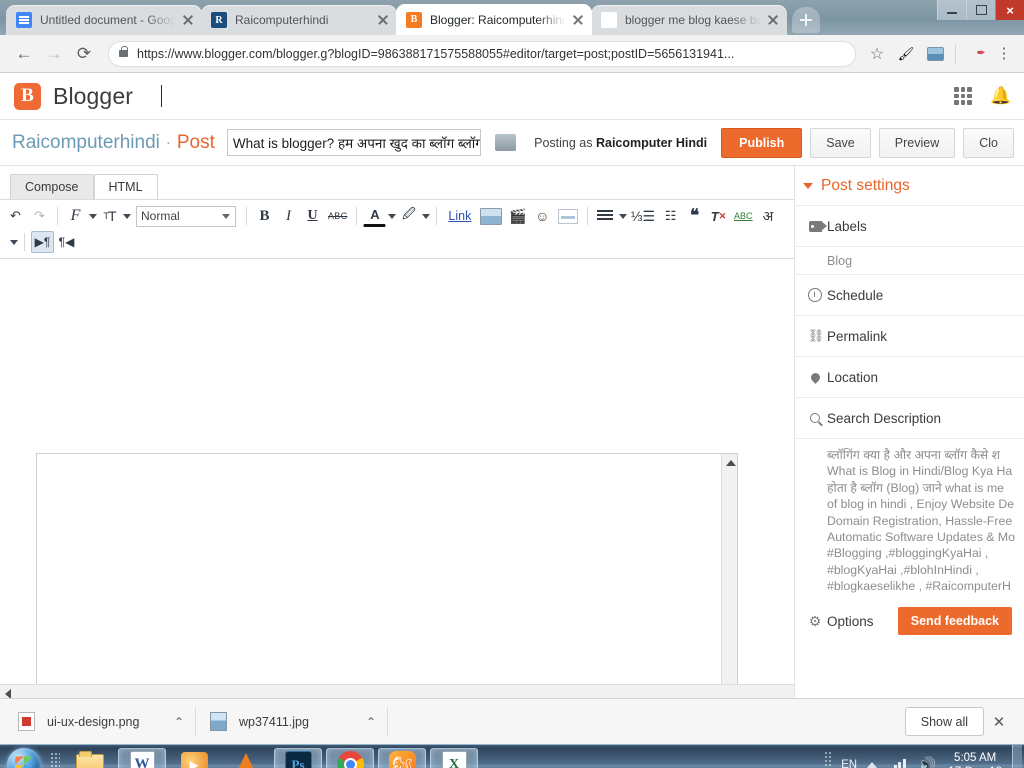 This screenshot has height=768, width=1024. Describe the element at coordinates (39, 216) in the screenshot. I see `redo-icon: ↷` at that location.